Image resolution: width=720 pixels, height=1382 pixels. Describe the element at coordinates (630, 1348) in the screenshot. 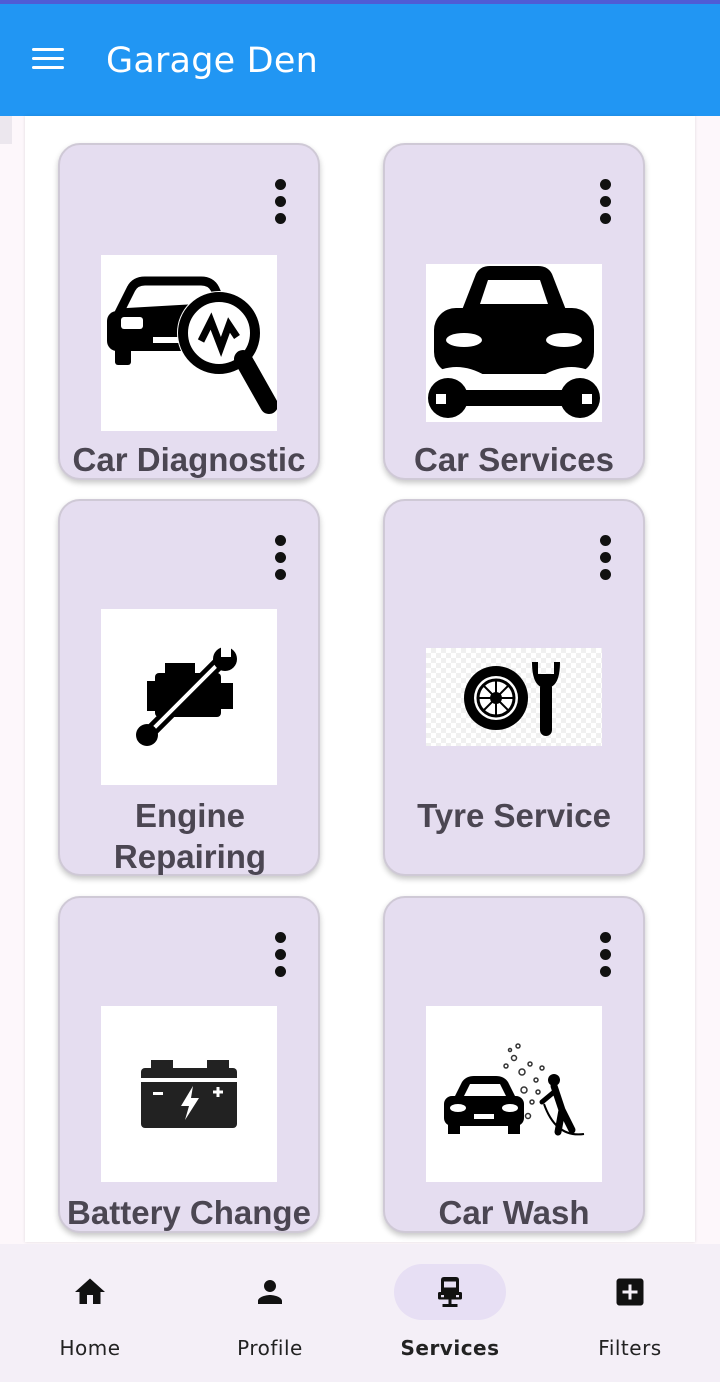

I see `nav-label: Filters` at that location.